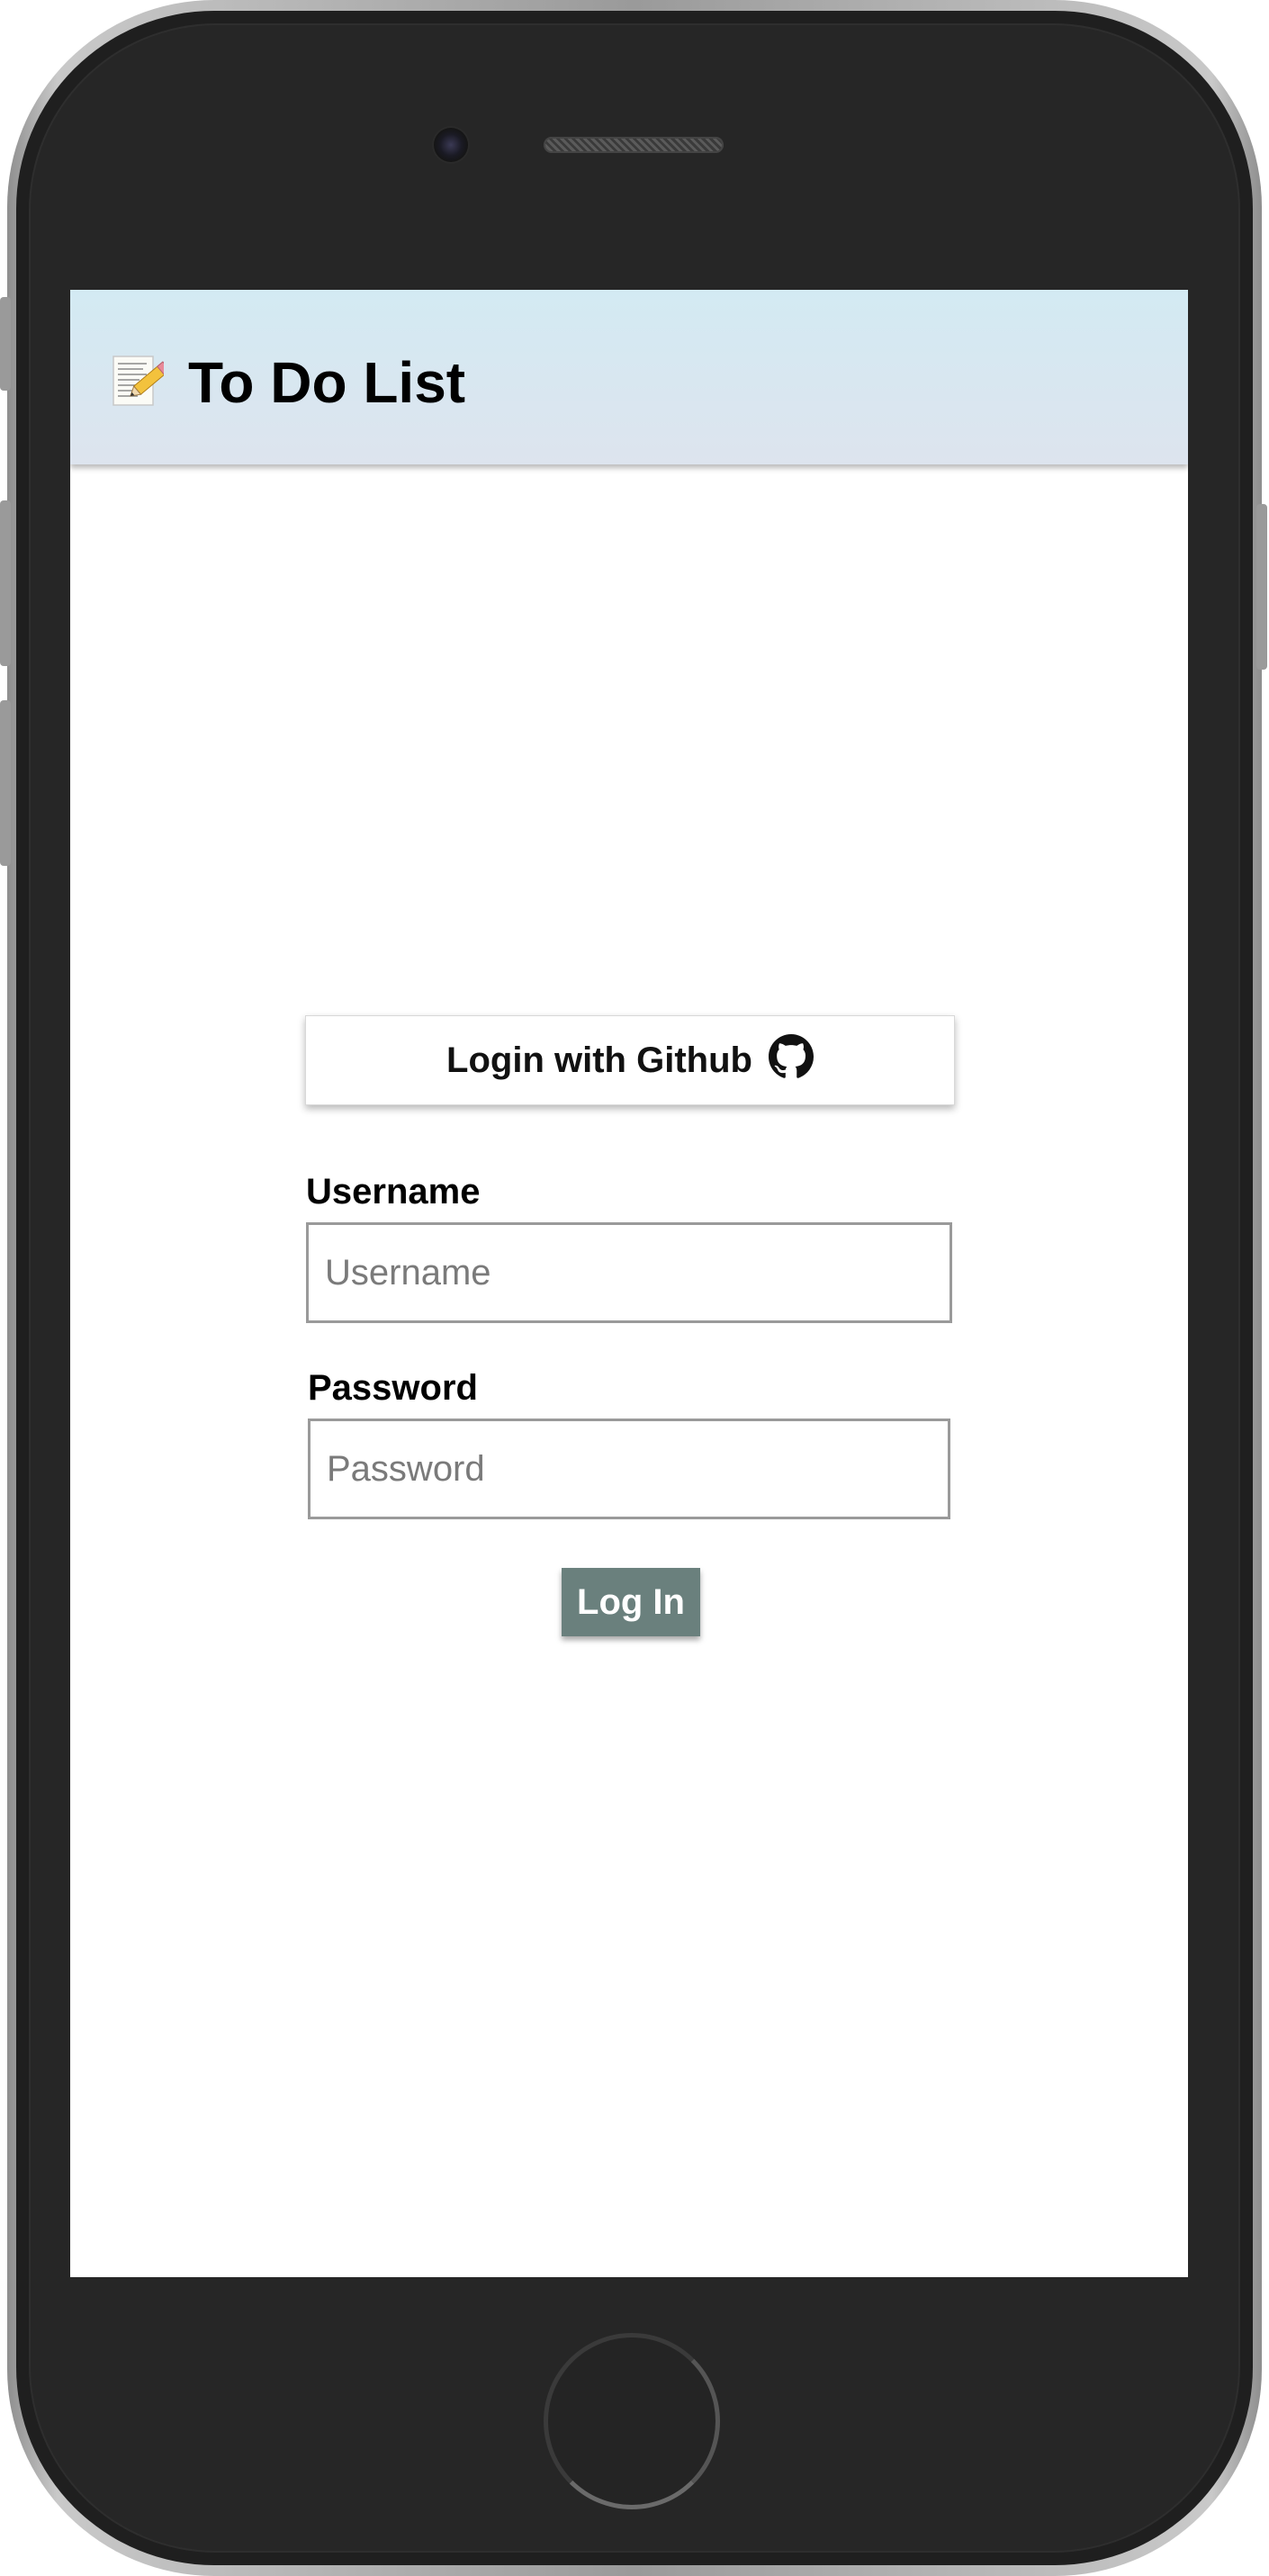  Describe the element at coordinates (629, 1469) in the screenshot. I see `password-input` at that location.